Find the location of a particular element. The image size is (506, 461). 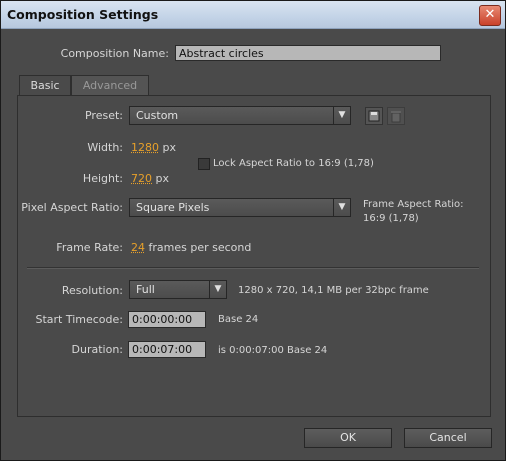

resolution-dropdown: Full ▼ is located at coordinates (178, 289).